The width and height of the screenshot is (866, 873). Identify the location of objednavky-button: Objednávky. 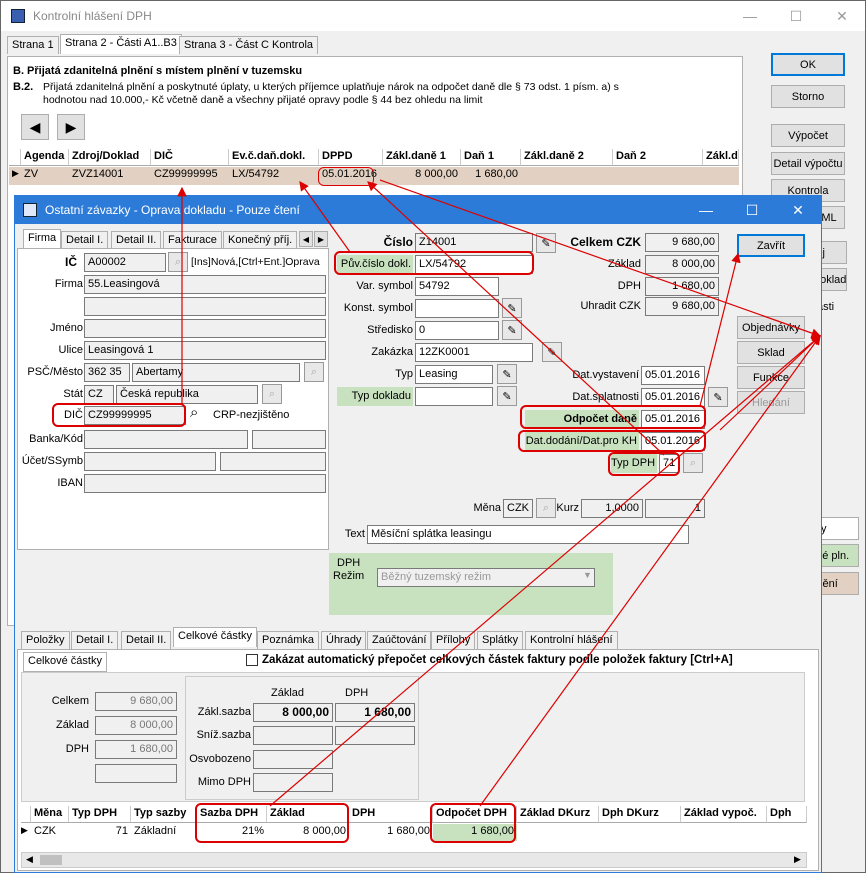
(771, 327).